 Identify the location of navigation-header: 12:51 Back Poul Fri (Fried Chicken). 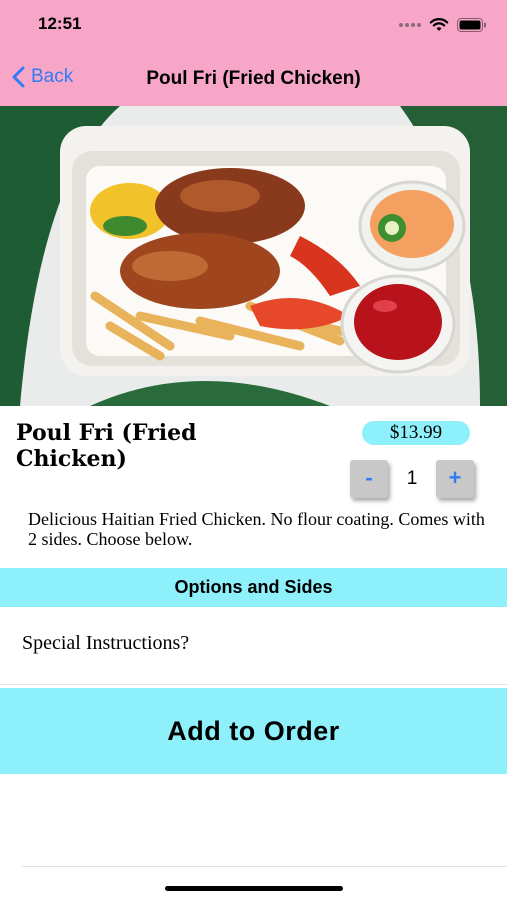
(253, 53).